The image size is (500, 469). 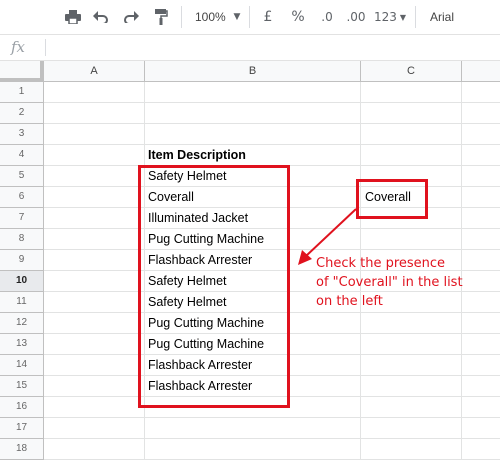 I want to click on cell-a4, so click(x=94, y=155).